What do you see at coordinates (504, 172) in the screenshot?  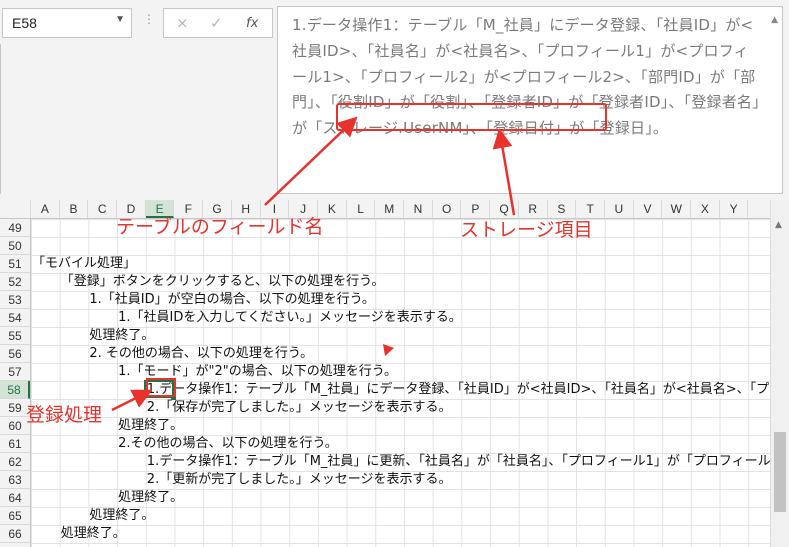 I see `arrow-storage-item` at bounding box center [504, 172].